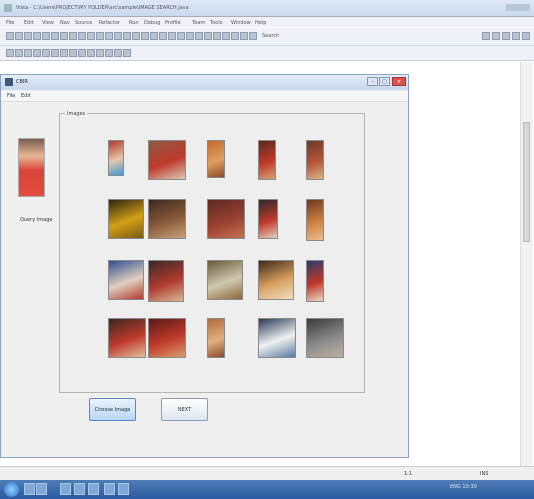 The width and height of the screenshot is (534, 499). Describe the element at coordinates (112, 409) in the screenshot. I see `choose-image-button: Choose Image` at that location.